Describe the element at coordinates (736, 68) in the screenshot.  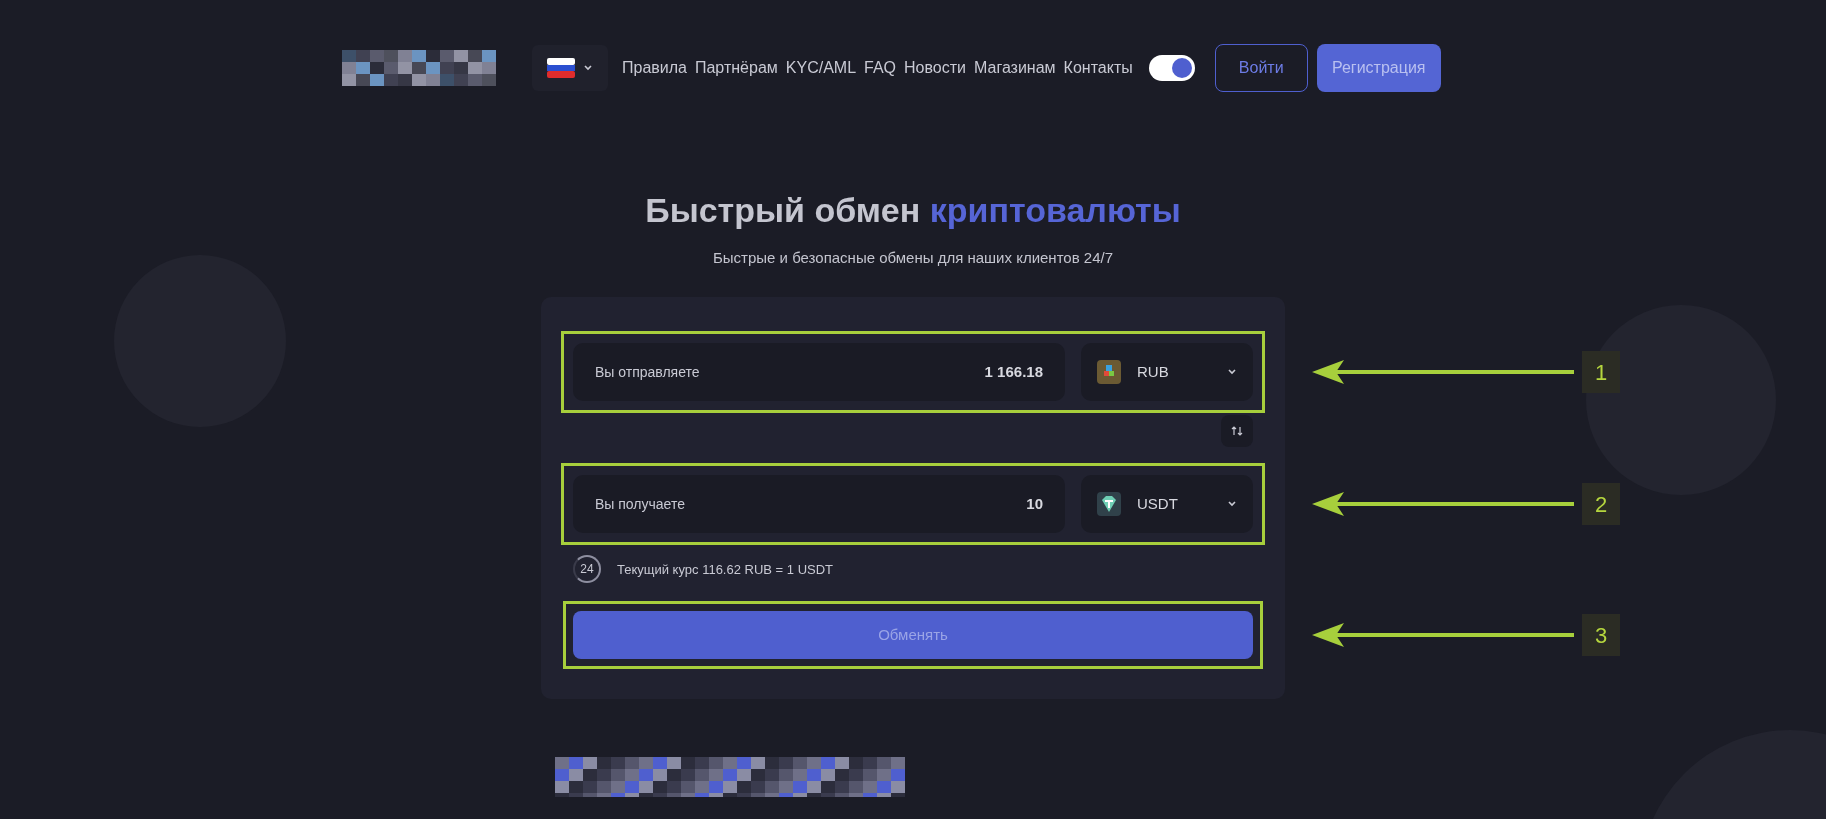
I see `nav-link: Партнёрам` at that location.